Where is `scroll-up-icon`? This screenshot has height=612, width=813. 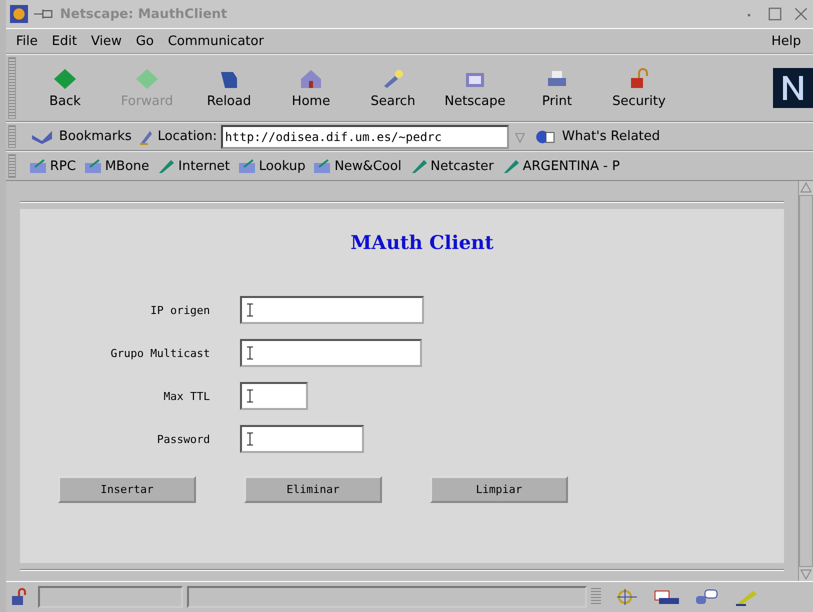 scroll-up-icon is located at coordinates (806, 187).